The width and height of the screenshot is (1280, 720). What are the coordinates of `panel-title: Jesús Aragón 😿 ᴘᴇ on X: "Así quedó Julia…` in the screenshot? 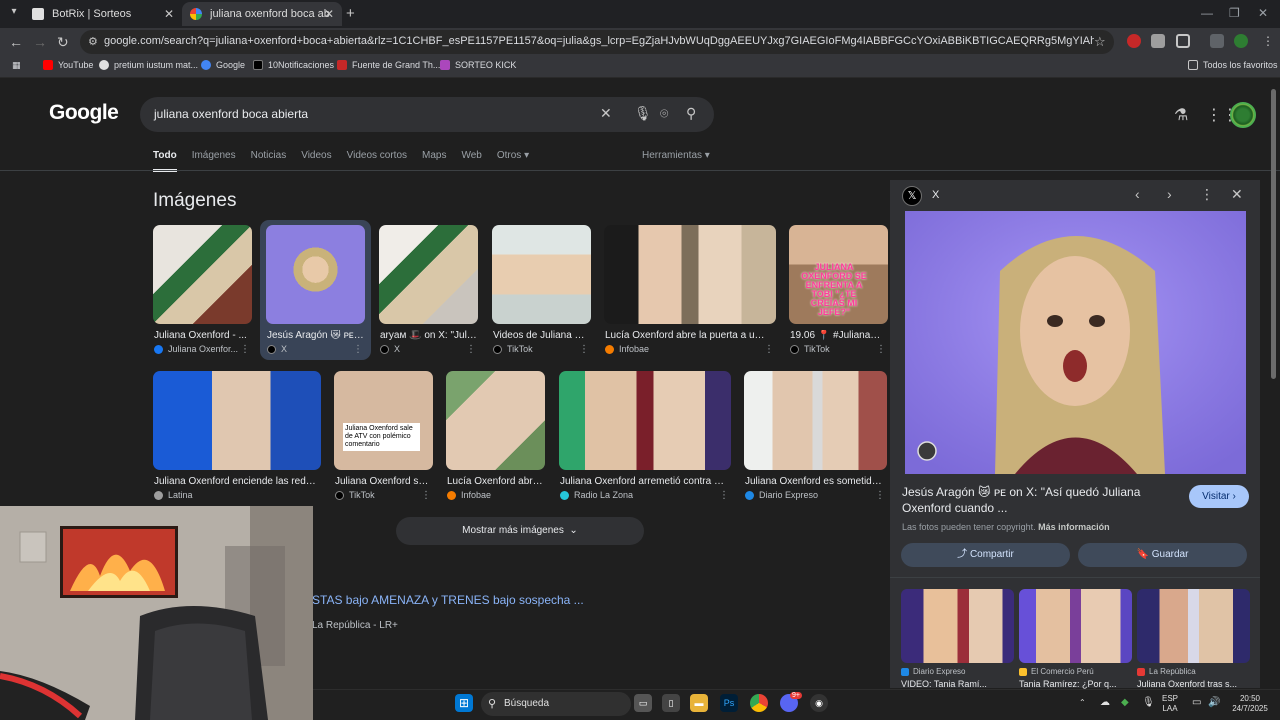 It's located at (1037, 500).